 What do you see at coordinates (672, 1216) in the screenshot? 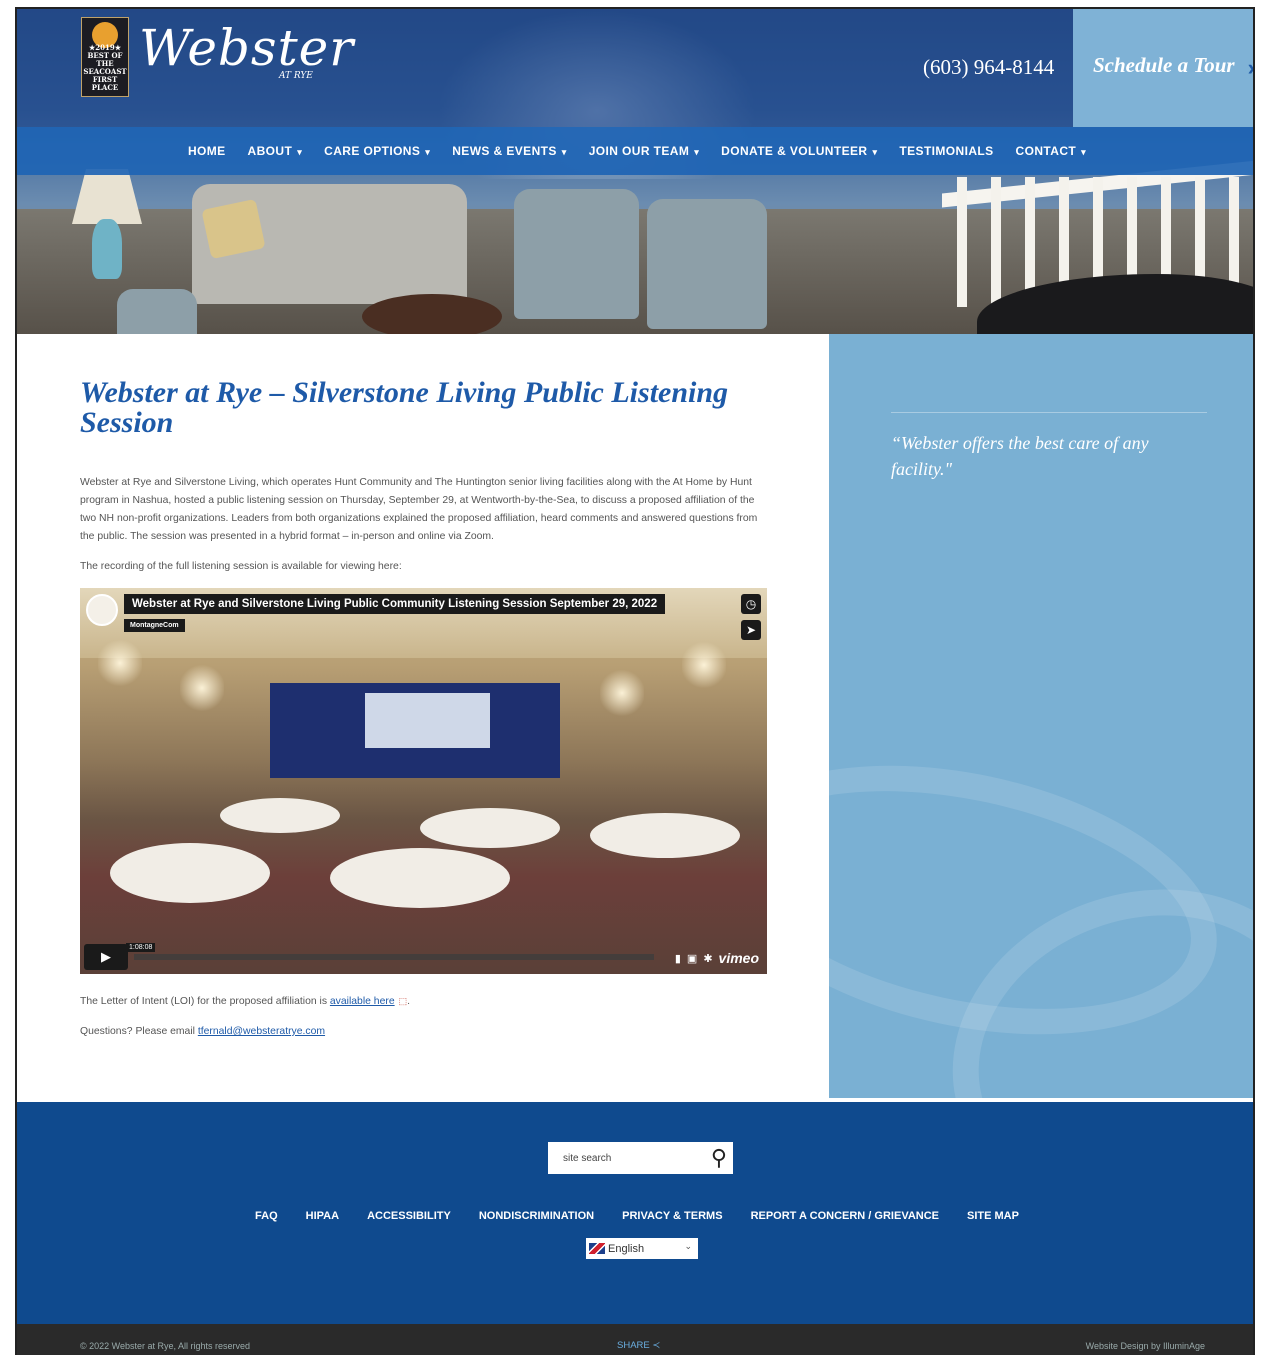
I see `footer-link-privacy-terms: PRIVACY & TERMS` at bounding box center [672, 1216].